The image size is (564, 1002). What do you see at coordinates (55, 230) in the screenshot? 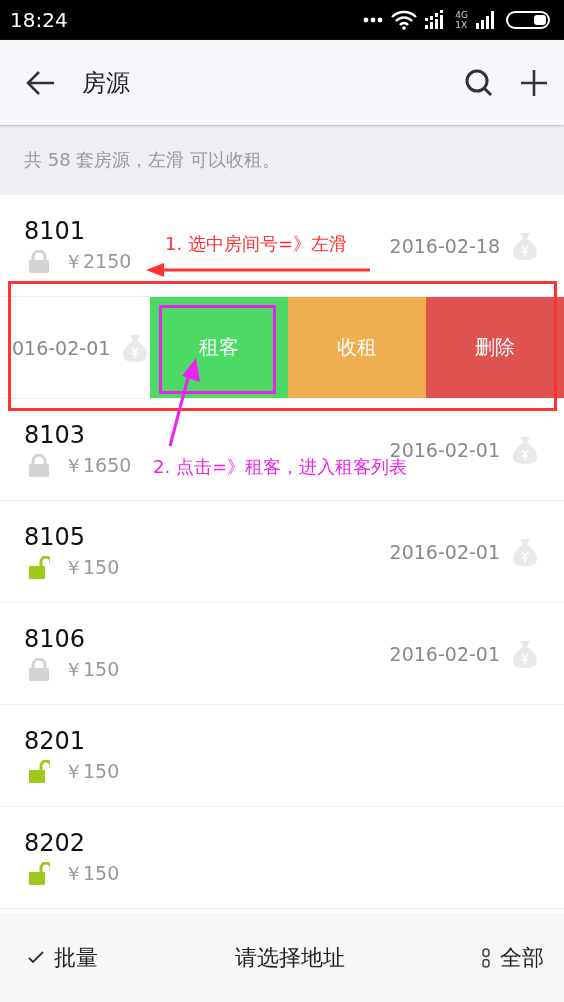
I see `room-number: 8101` at bounding box center [55, 230].